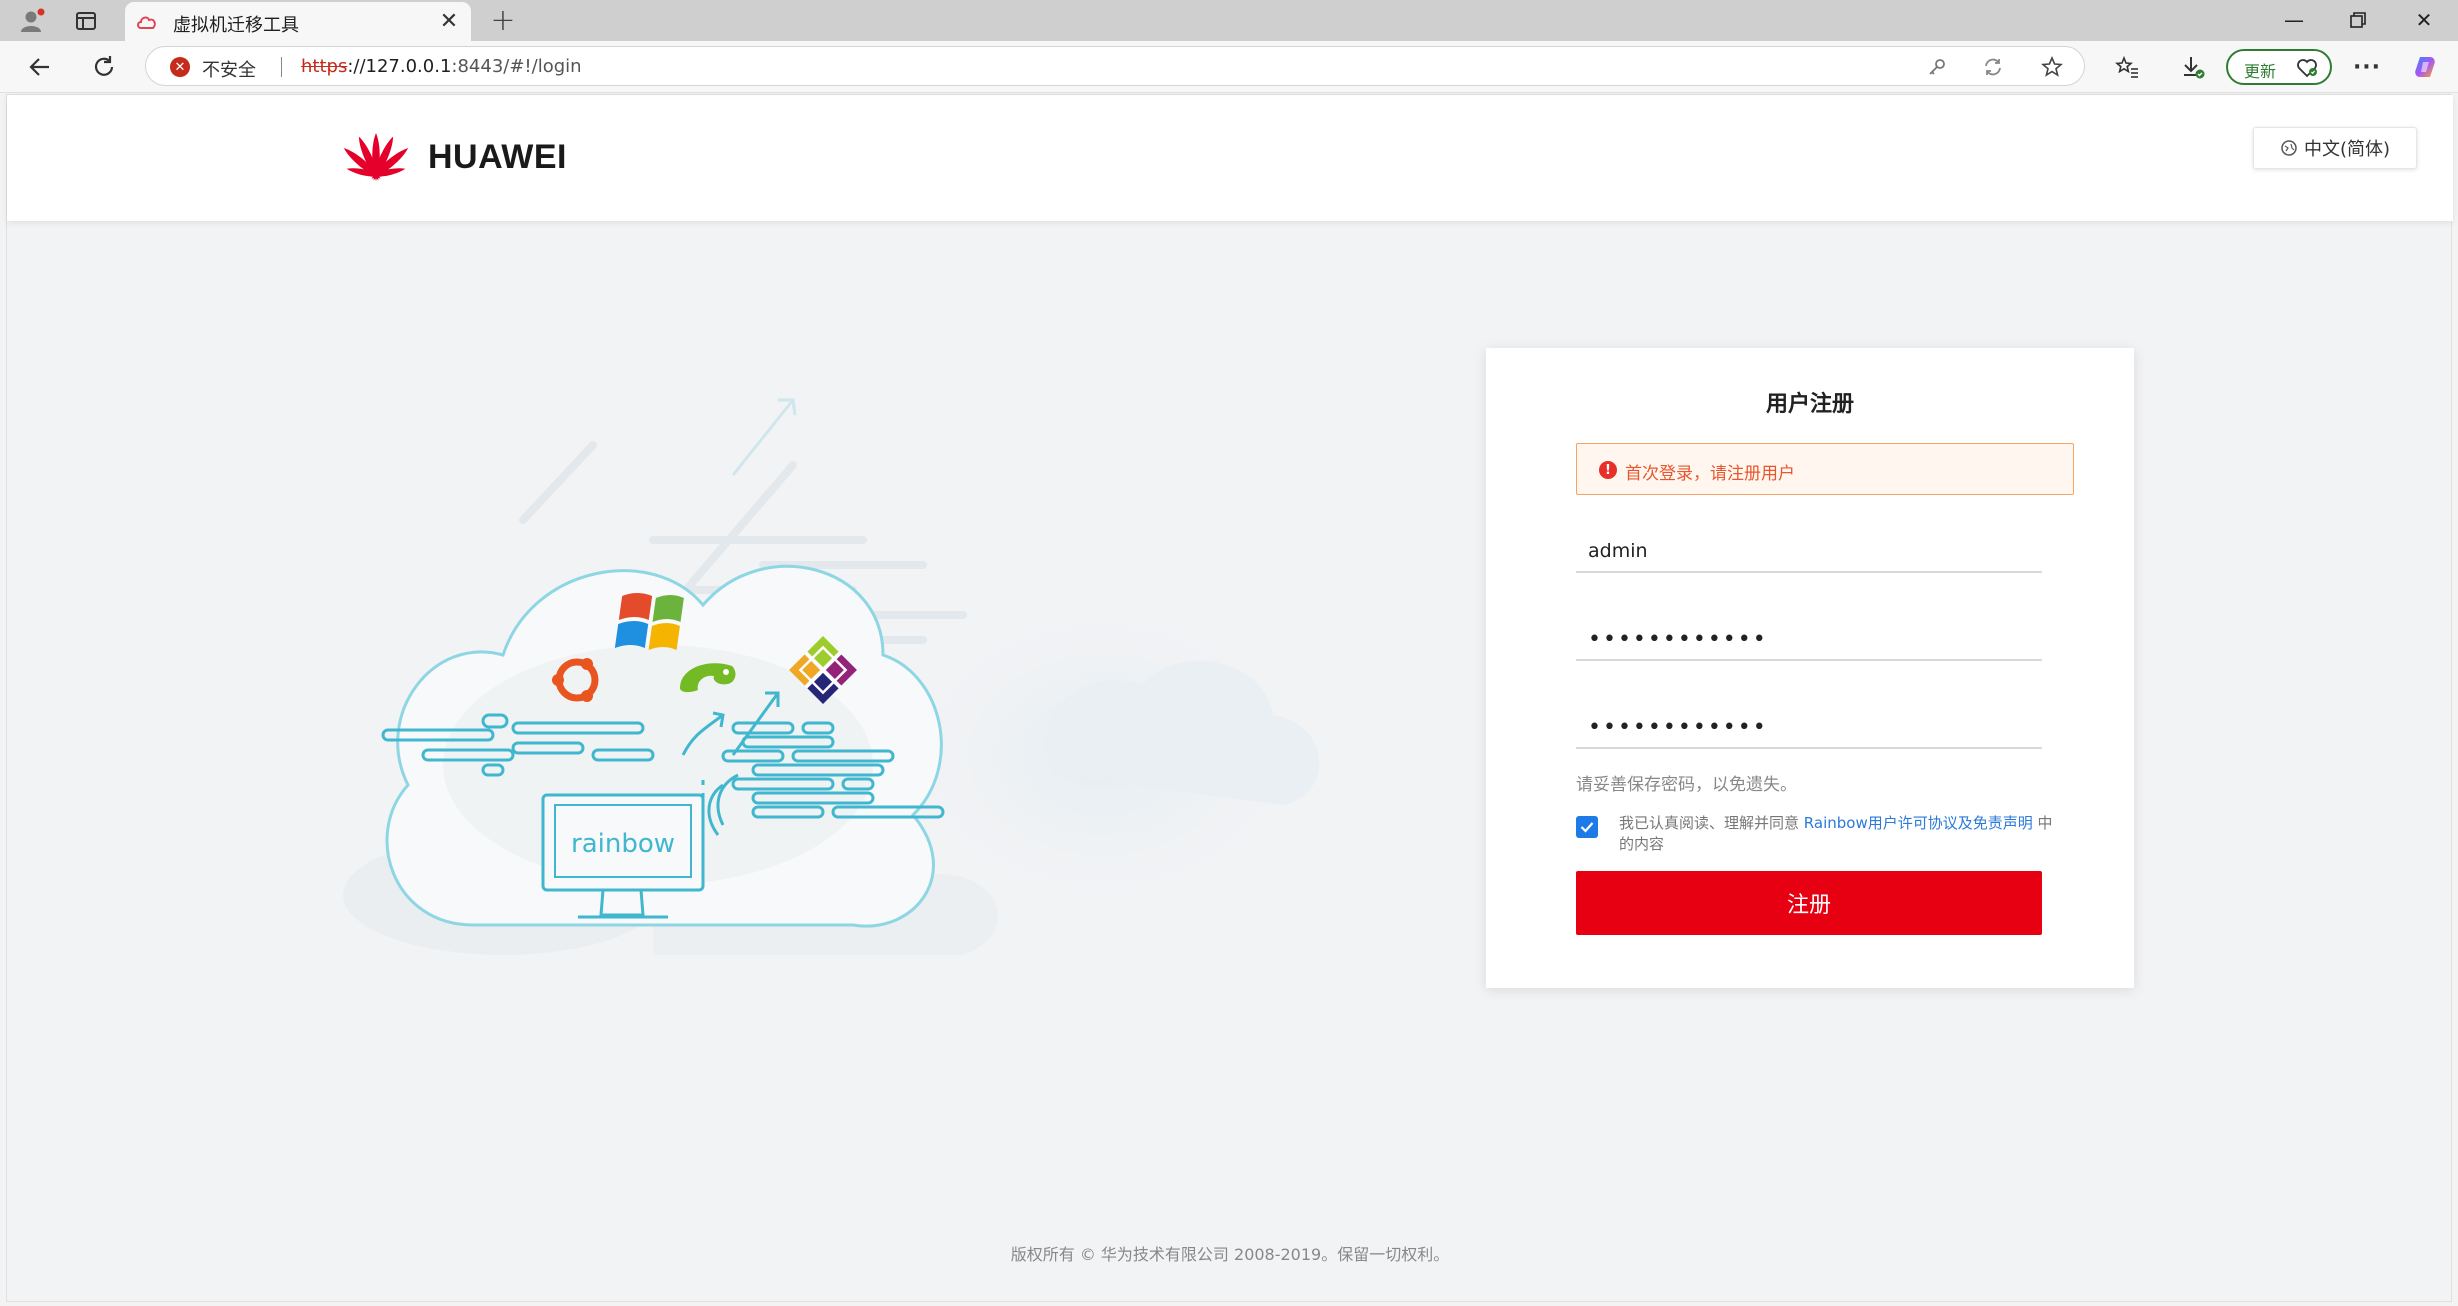 Image resolution: width=2458 pixels, height=1306 pixels. What do you see at coordinates (1825, 469) in the screenshot?
I see `first-login-alert: ! 首次登录，请注册用户` at bounding box center [1825, 469].